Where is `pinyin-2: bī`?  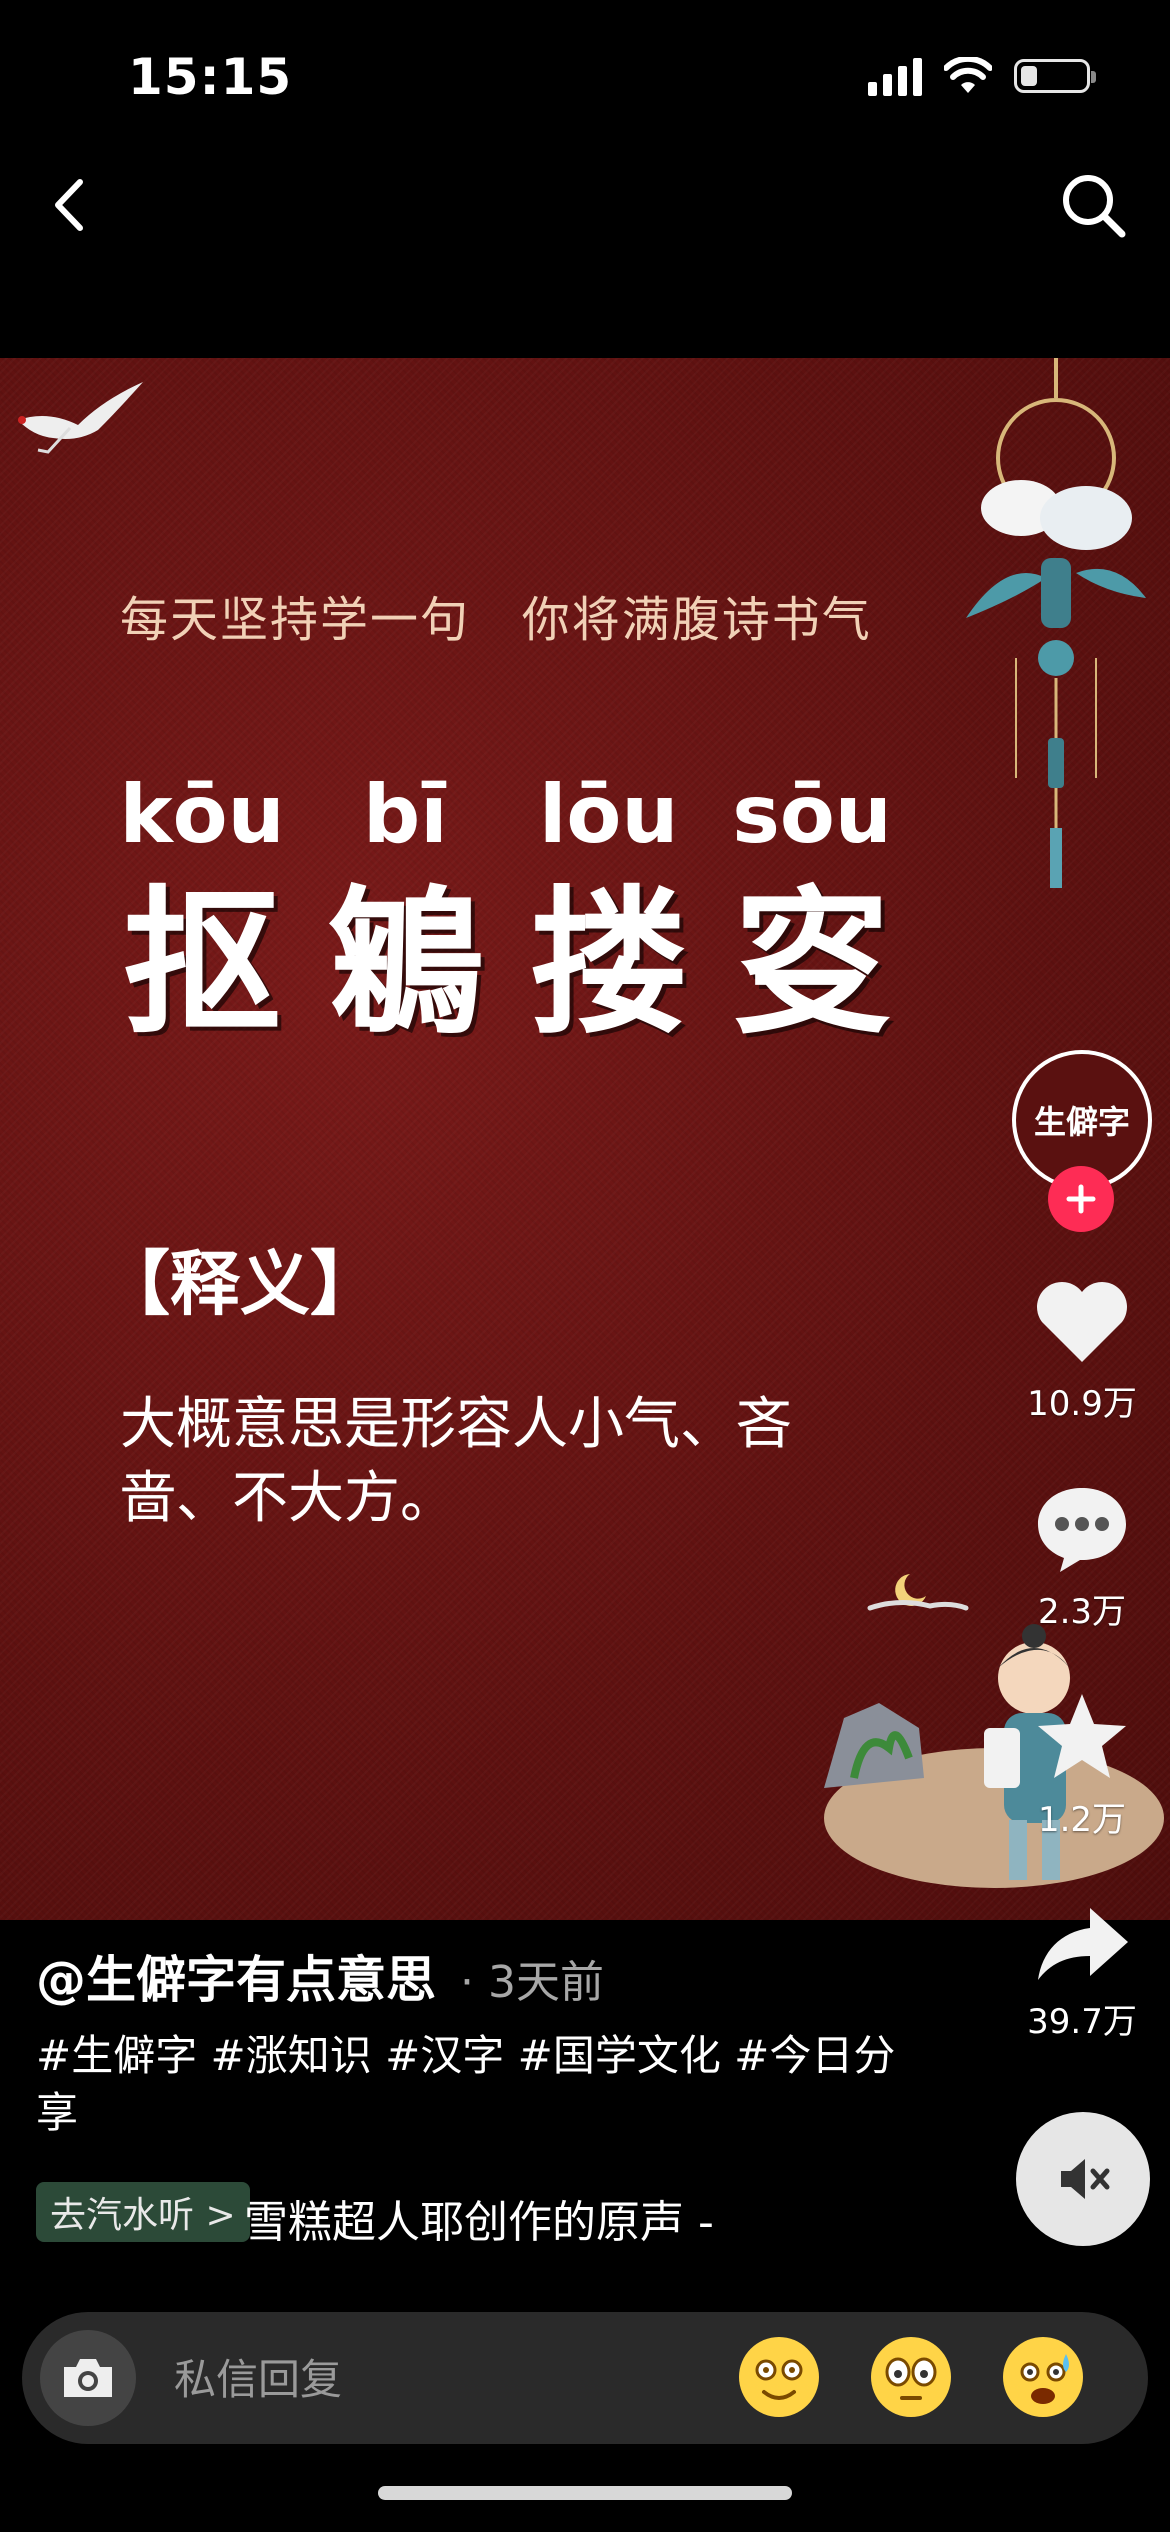 pinyin-2: bī is located at coordinates (405, 814).